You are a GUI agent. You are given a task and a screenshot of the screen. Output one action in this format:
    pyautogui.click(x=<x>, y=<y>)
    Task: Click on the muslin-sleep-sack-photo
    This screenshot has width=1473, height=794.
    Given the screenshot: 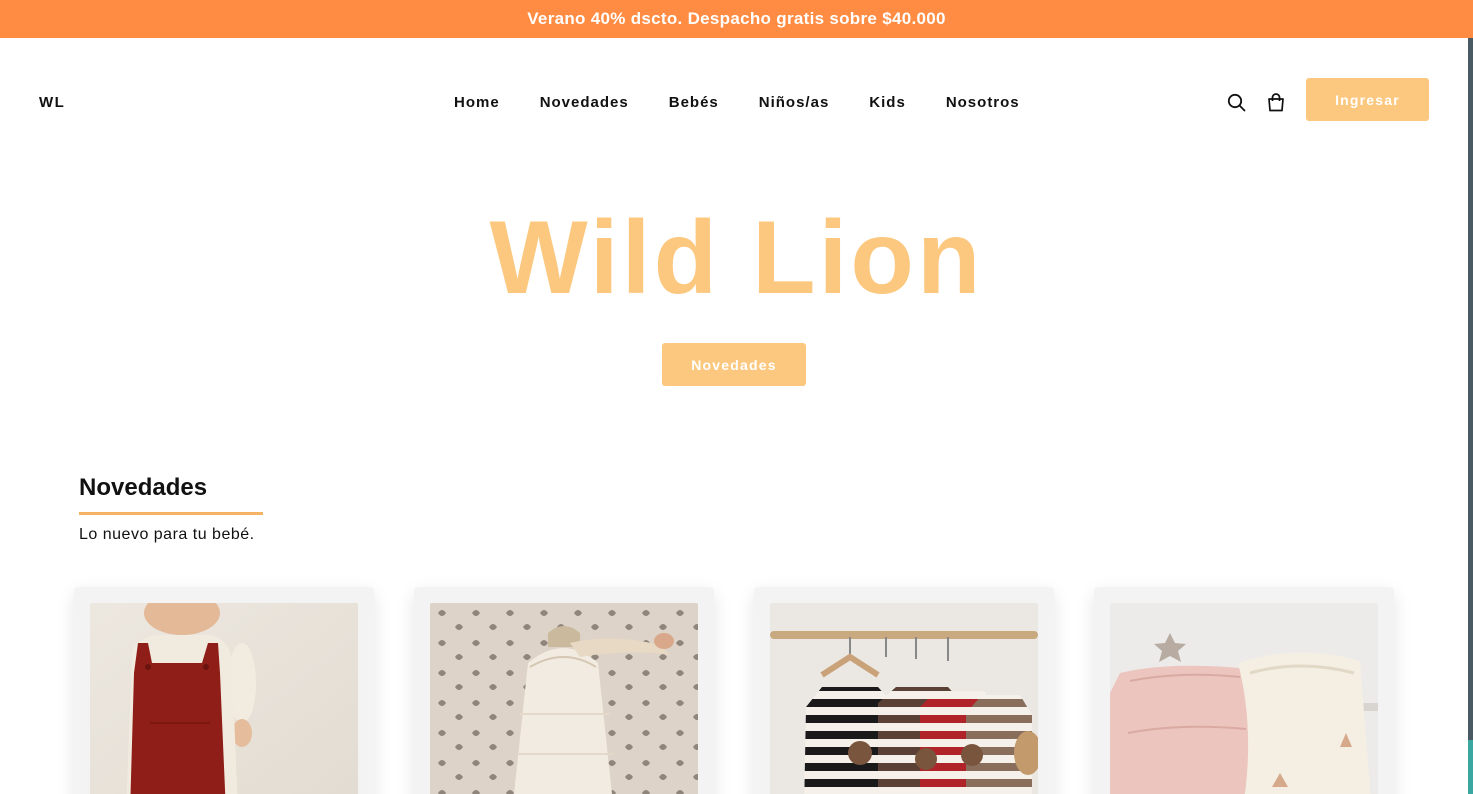 What is the action you would take?
    pyautogui.click(x=564, y=698)
    